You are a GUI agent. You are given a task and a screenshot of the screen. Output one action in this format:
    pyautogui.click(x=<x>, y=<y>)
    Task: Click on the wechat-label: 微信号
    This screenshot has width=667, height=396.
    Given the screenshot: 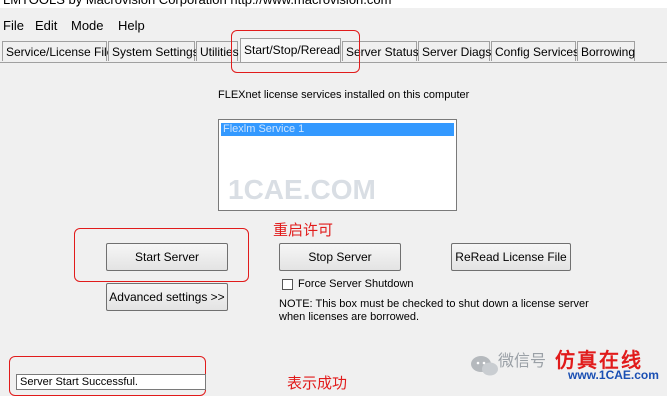 What is the action you would take?
    pyautogui.click(x=522, y=360)
    